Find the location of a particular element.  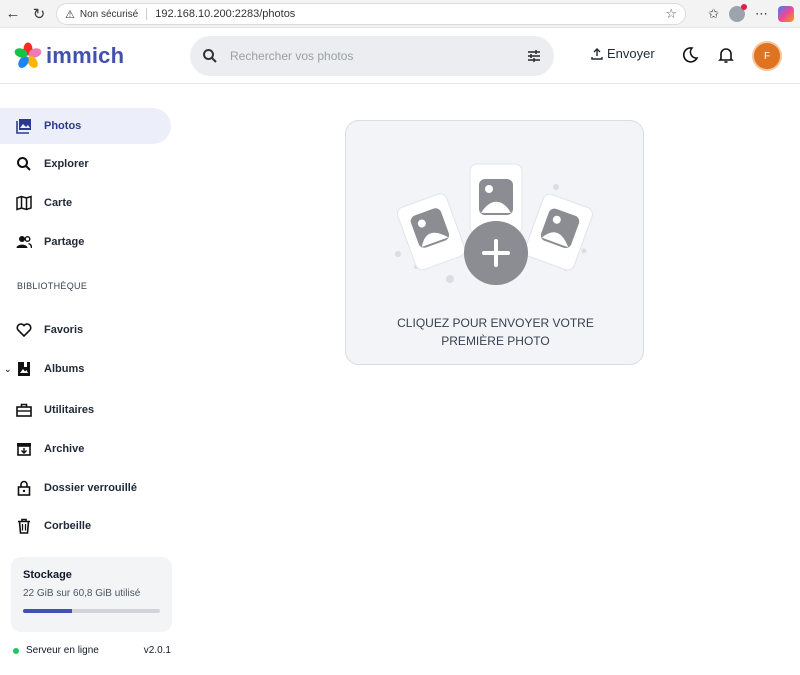

album-icon is located at coordinates (24, 369).